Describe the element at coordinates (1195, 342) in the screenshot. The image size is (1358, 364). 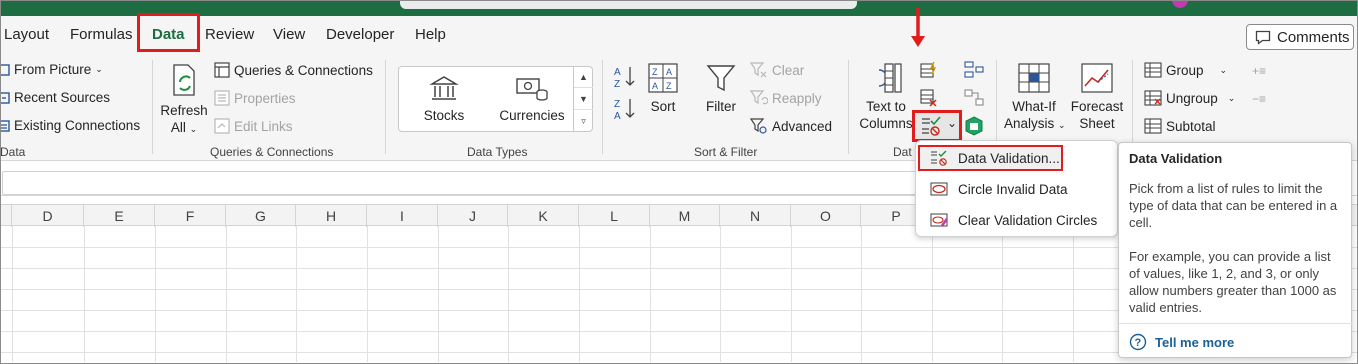
I see `tell-me-more-label: Tell me more` at that location.